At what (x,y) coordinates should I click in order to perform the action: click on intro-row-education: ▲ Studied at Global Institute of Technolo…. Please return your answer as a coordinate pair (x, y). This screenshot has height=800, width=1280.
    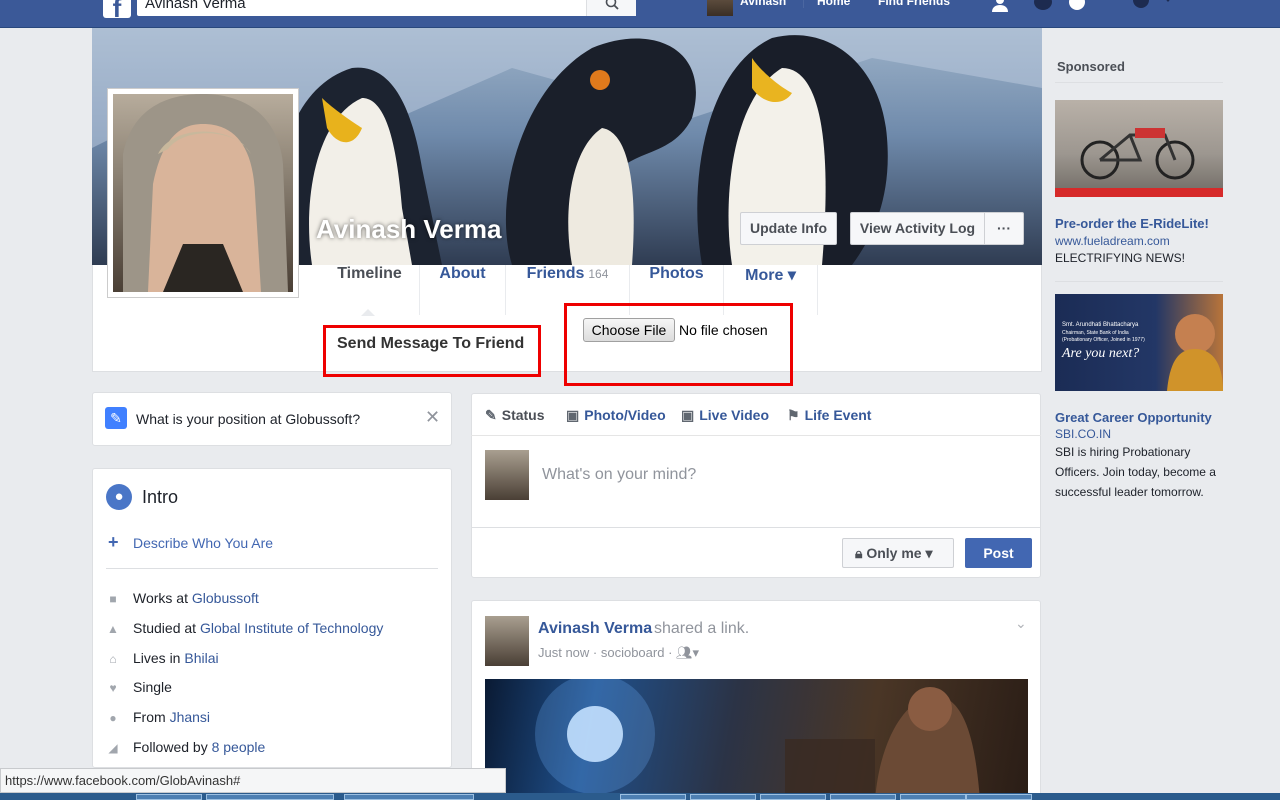
    Looking at the image, I should click on (244, 630).